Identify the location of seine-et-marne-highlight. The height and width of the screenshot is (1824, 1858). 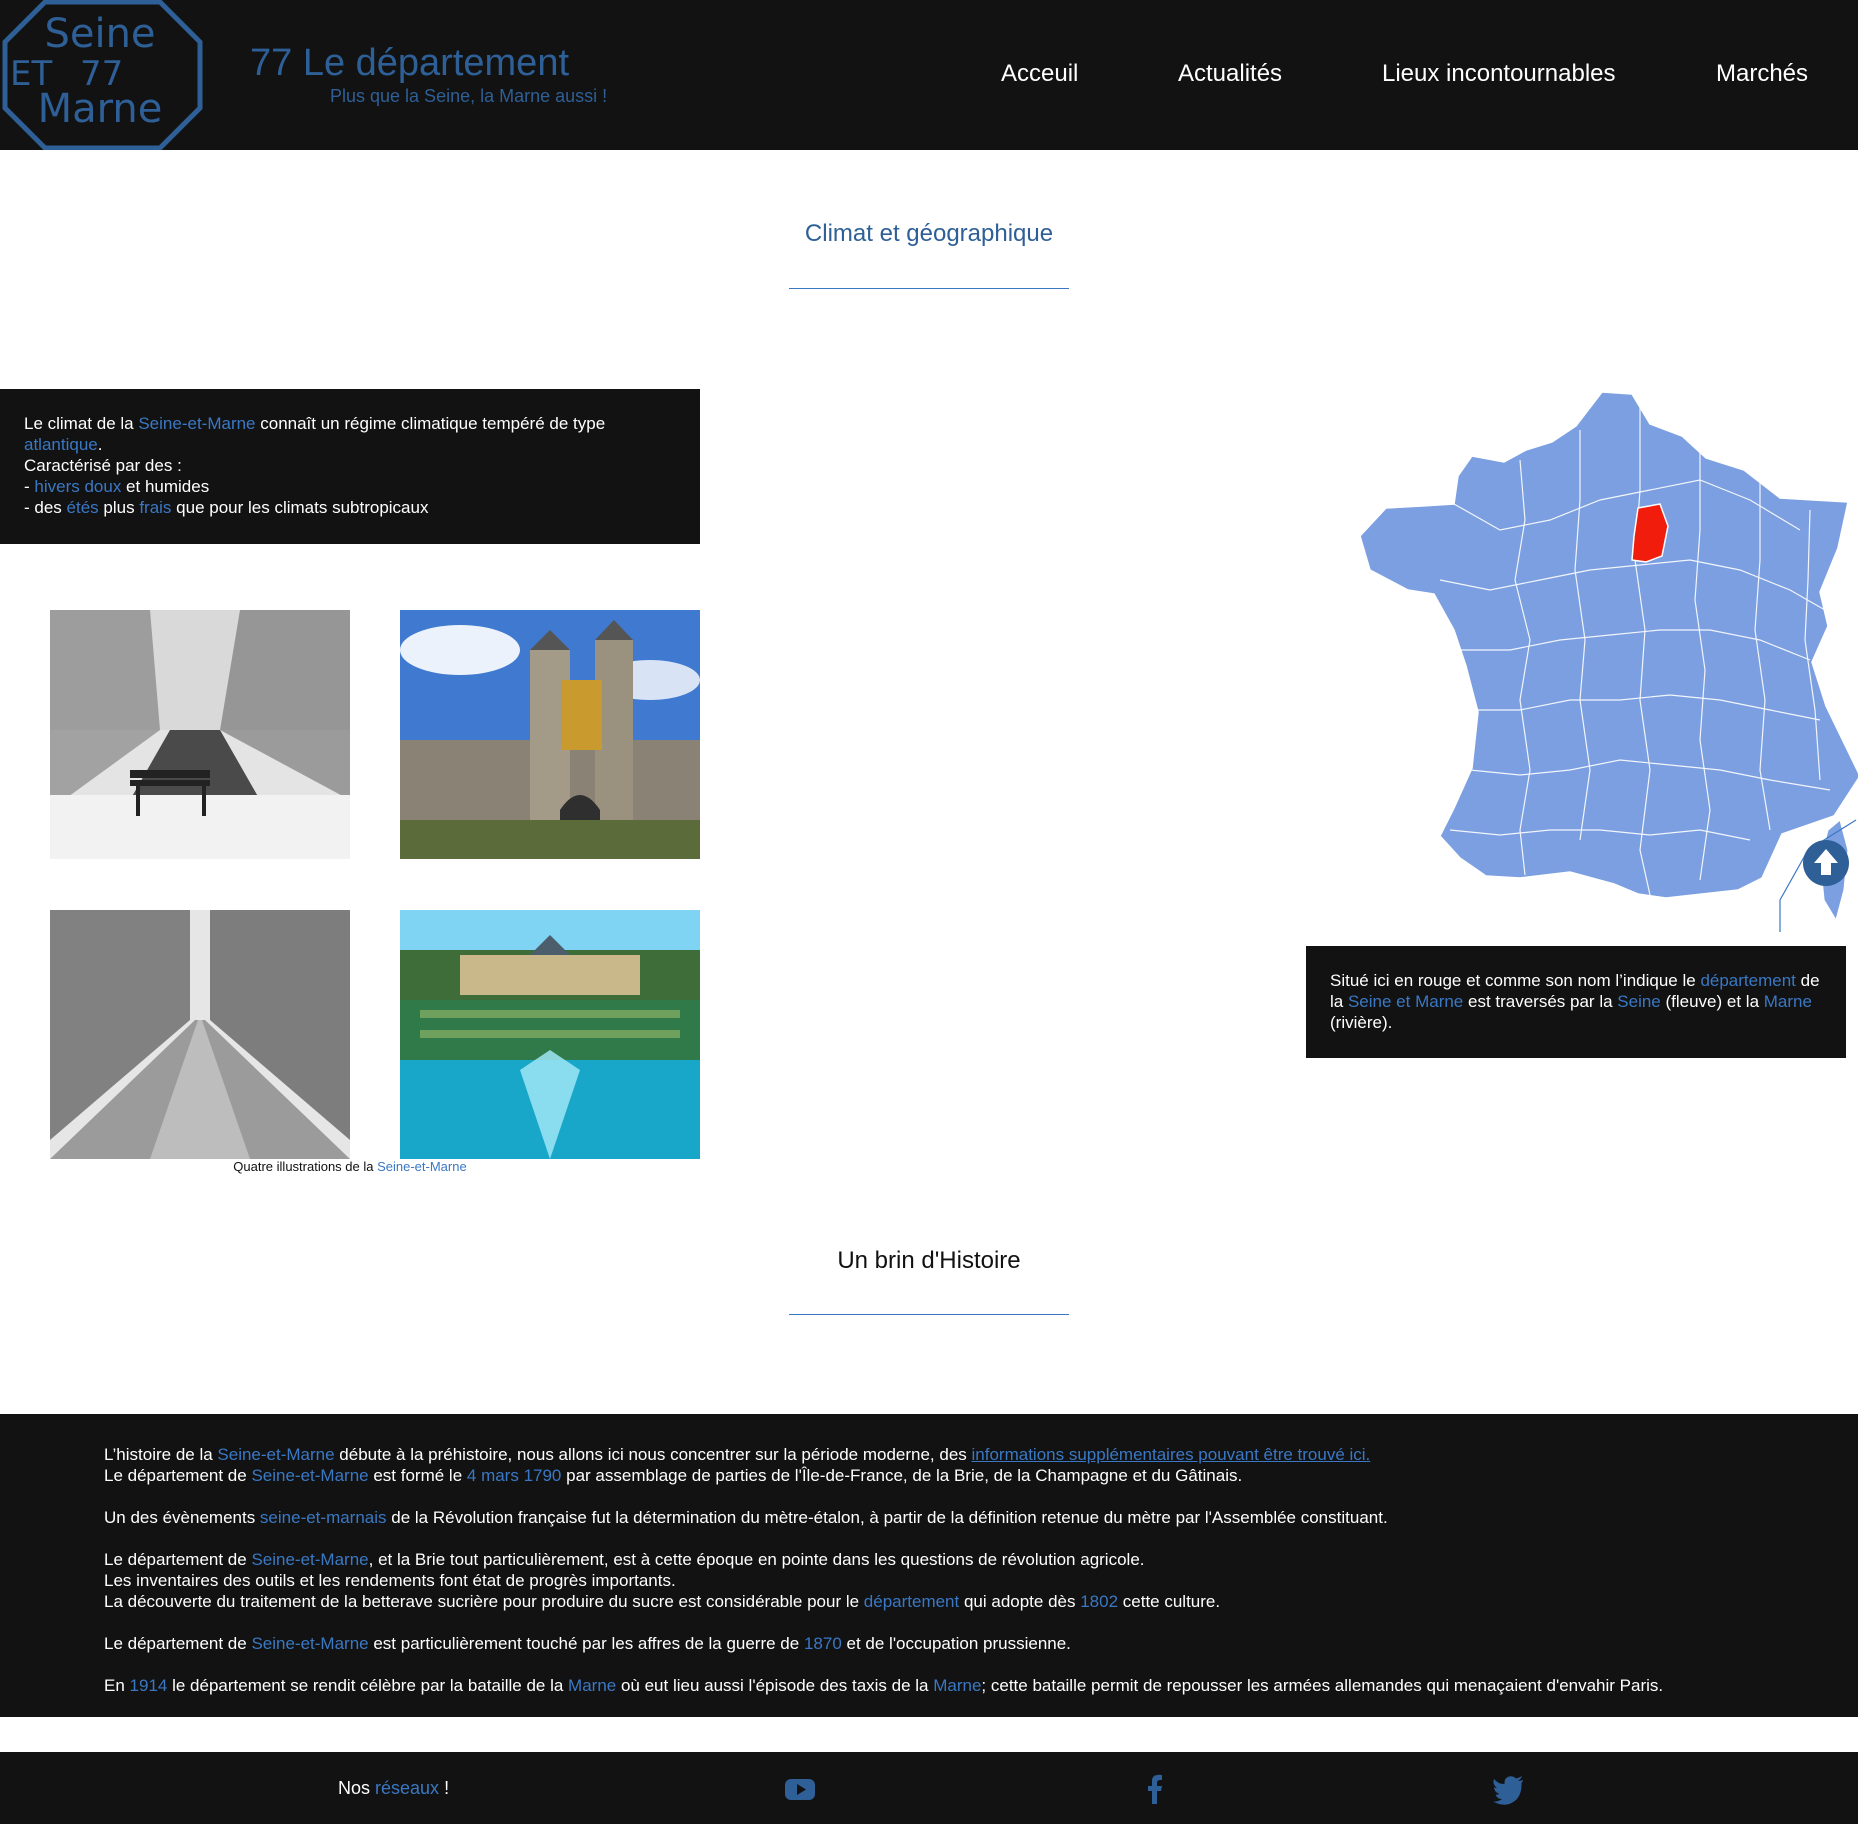
(1650, 533).